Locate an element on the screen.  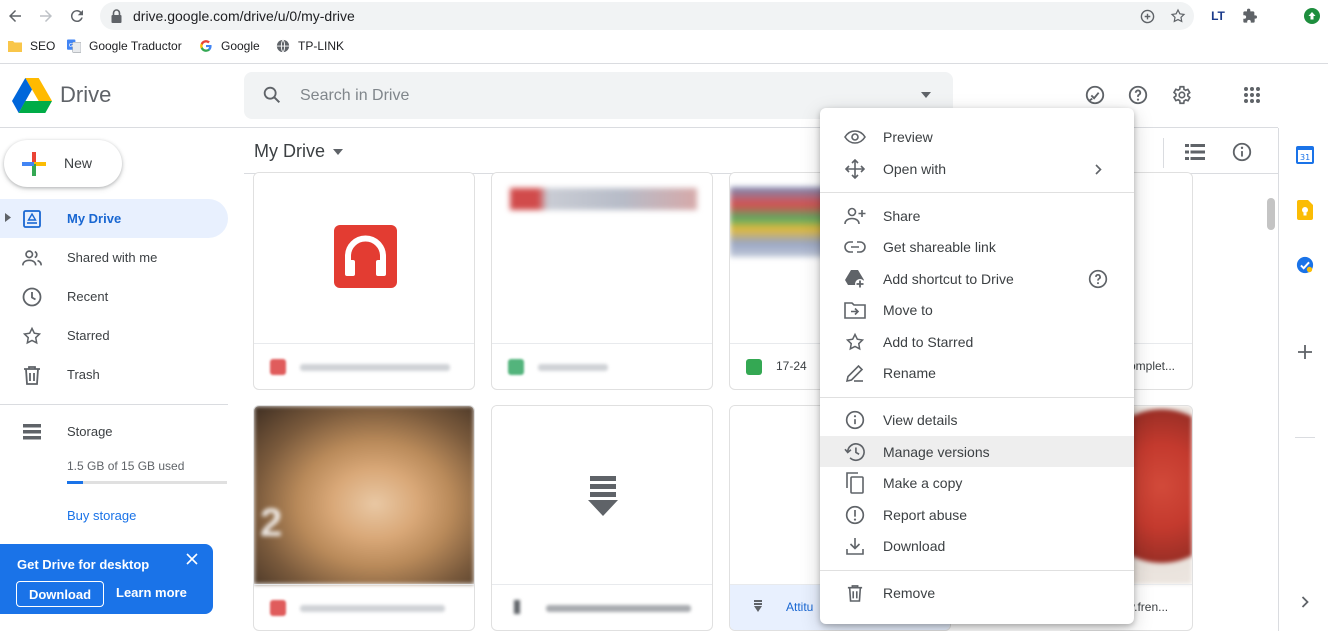
search-options-icon is located at coordinates (926, 95).